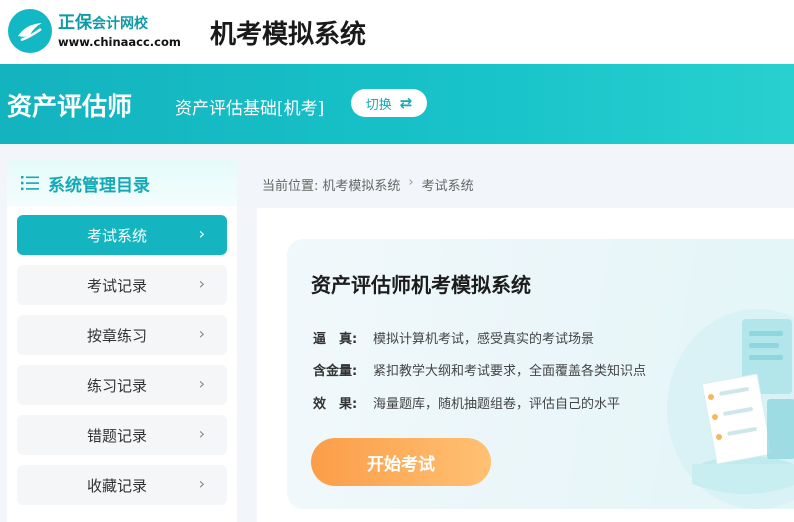 This screenshot has width=794, height=522. Describe the element at coordinates (497, 404) in the screenshot. I see `feature-value: 海量题库，随机抽题组卷，评估自己的水平` at that location.